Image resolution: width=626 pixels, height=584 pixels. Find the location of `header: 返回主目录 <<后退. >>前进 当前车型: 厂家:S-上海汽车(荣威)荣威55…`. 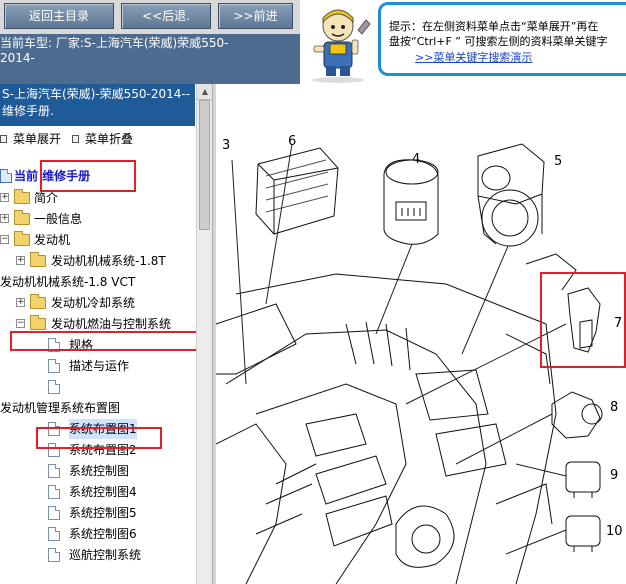

header: 返回主目录 <<后退. >>前进 当前车型: 厂家:S-上海汽车(荣威)荣威55… is located at coordinates (313, 42).